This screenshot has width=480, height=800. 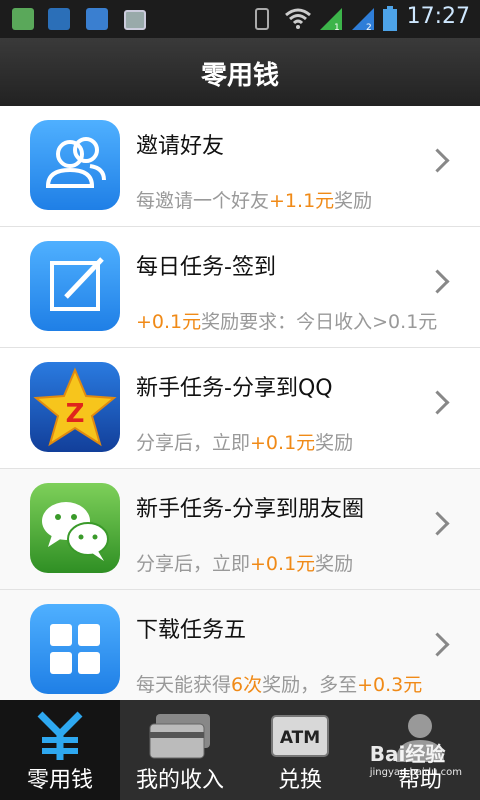 I want to click on list-item-title: 邀请好友, so click(x=180, y=146).